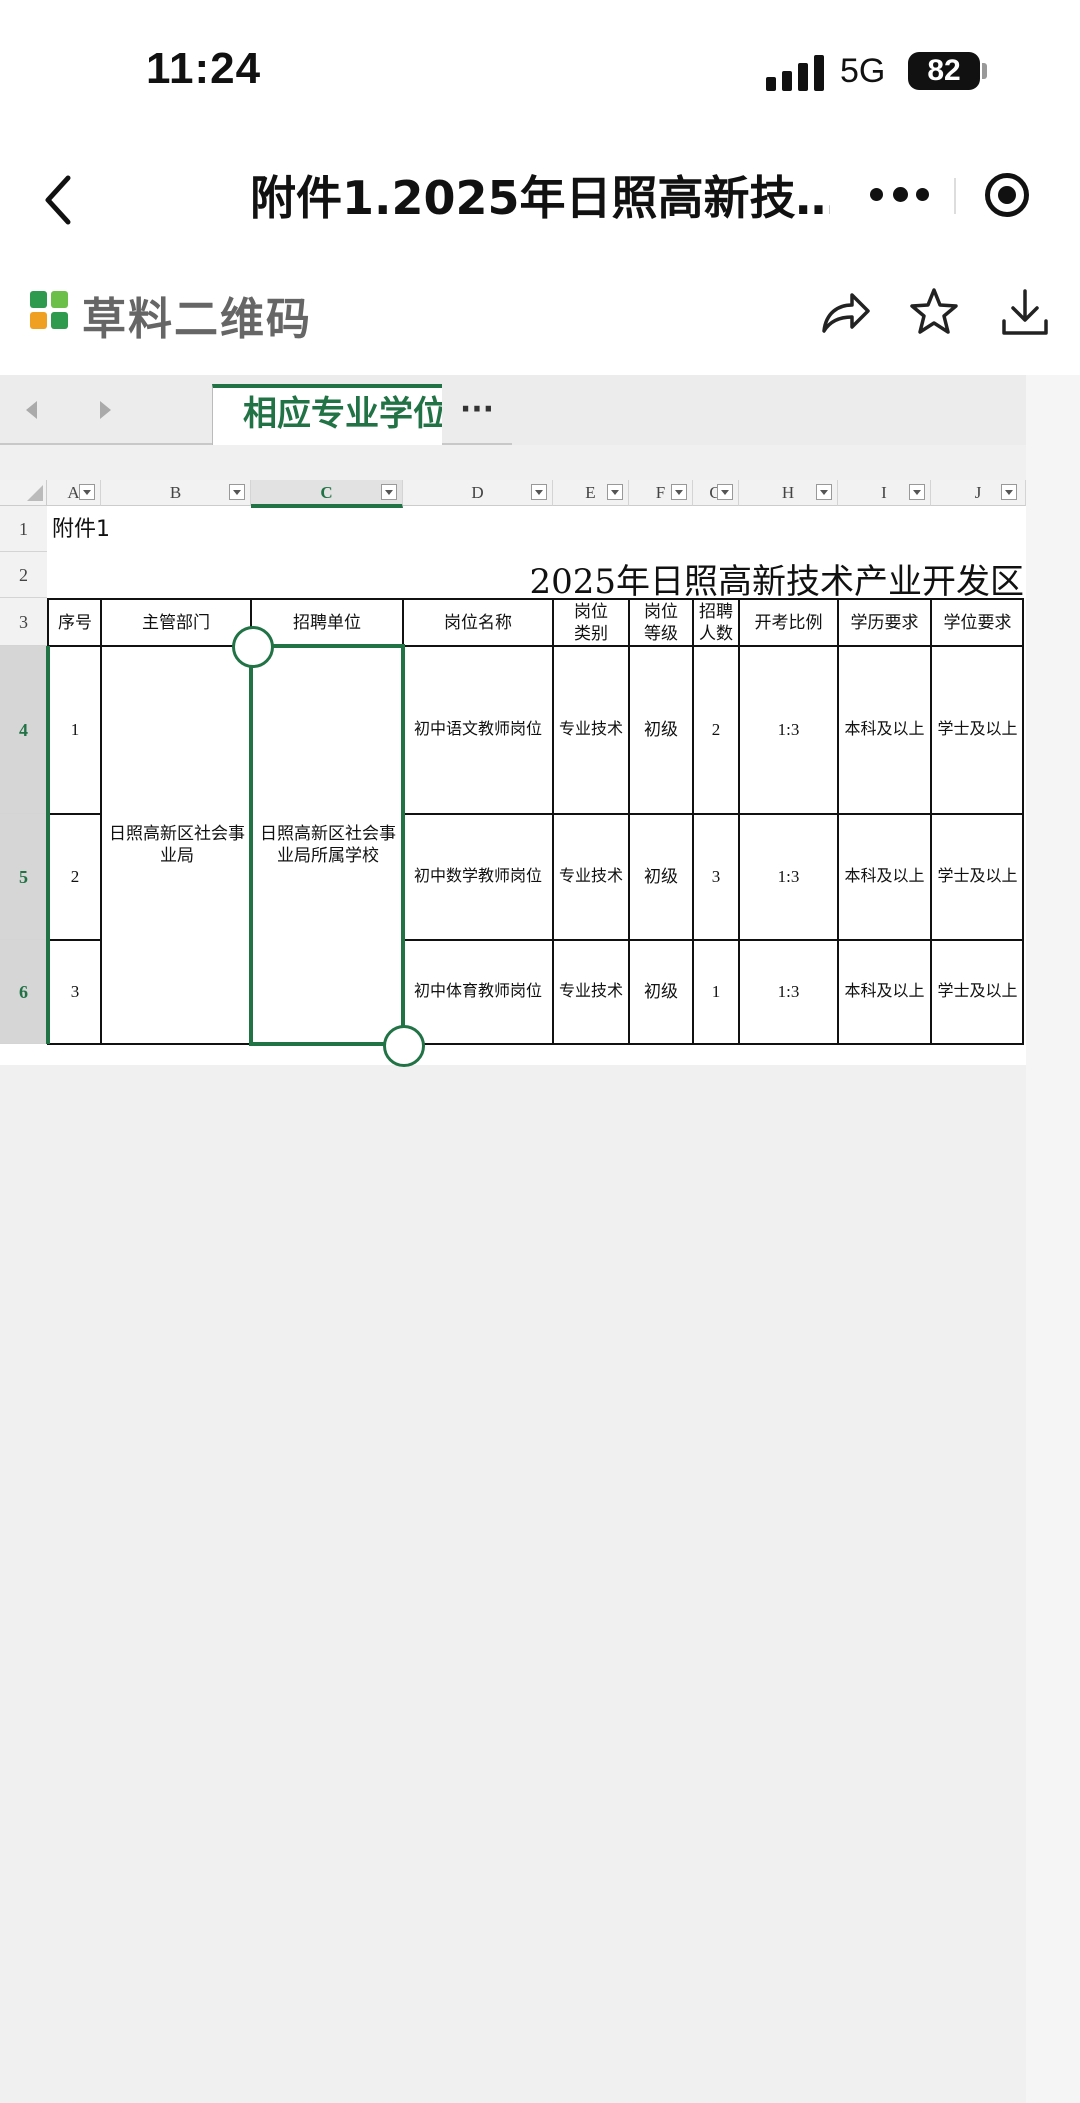 The image size is (1080, 2103). I want to click on download-button, so click(1025, 312).